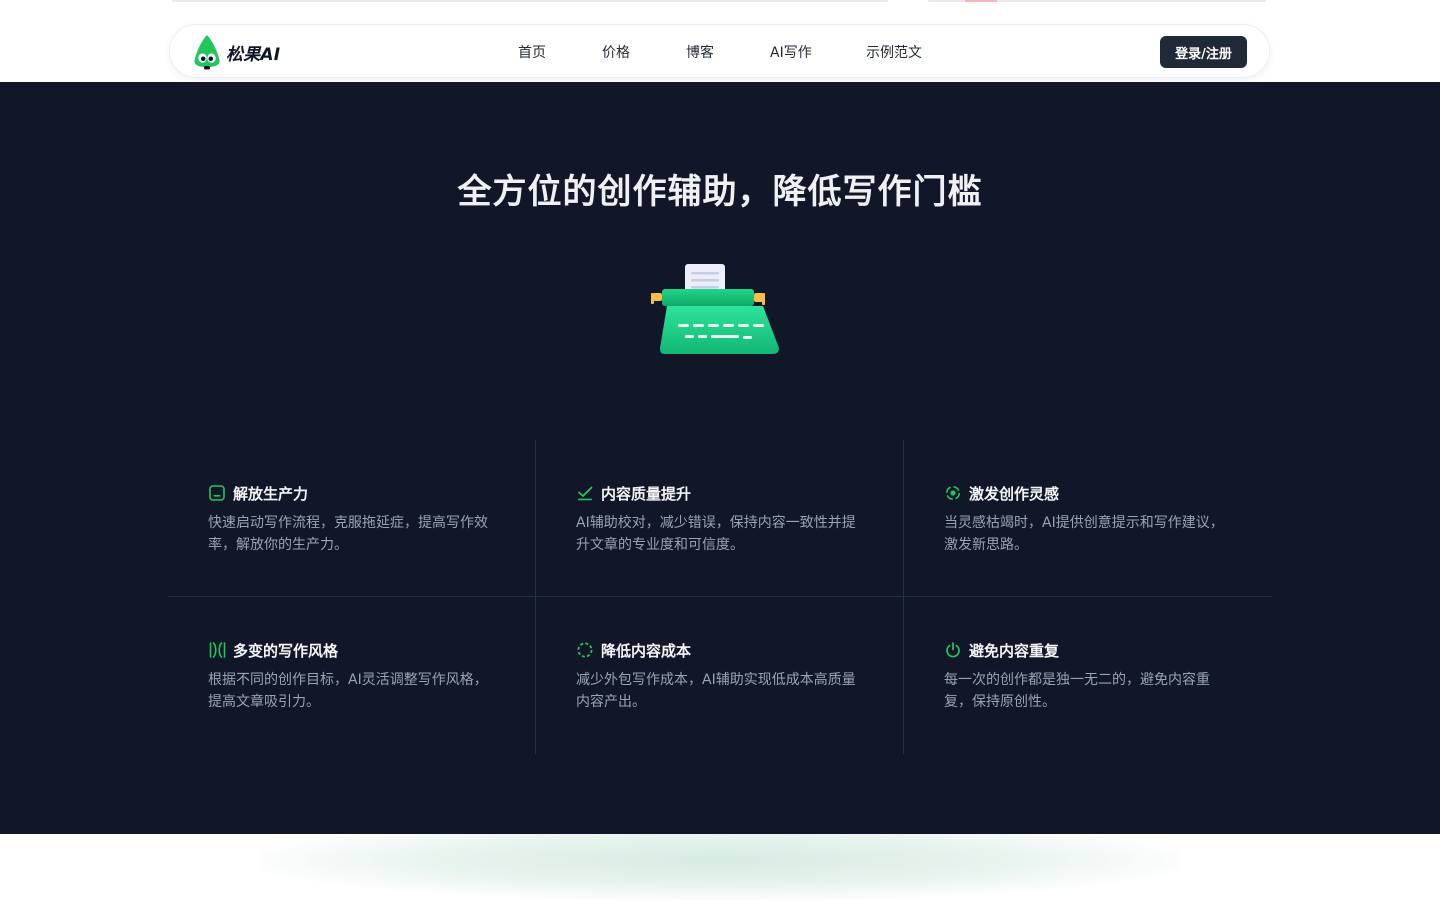  I want to click on next-section-preview, so click(720, 867).